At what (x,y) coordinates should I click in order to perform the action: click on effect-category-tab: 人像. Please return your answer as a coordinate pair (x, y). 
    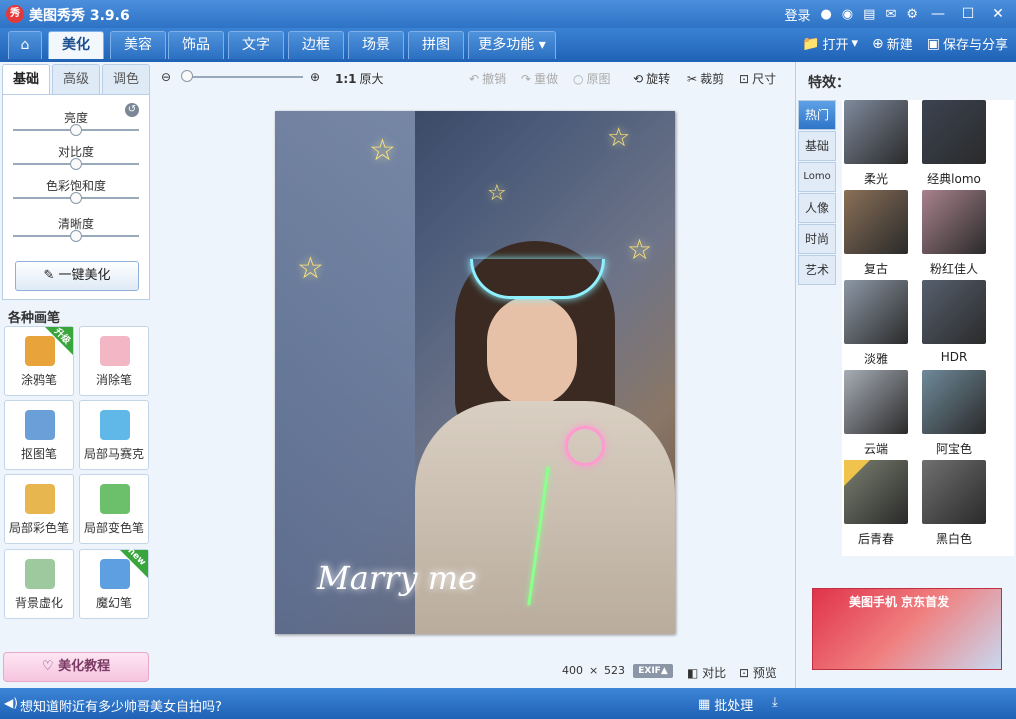
    Looking at the image, I should click on (817, 208).